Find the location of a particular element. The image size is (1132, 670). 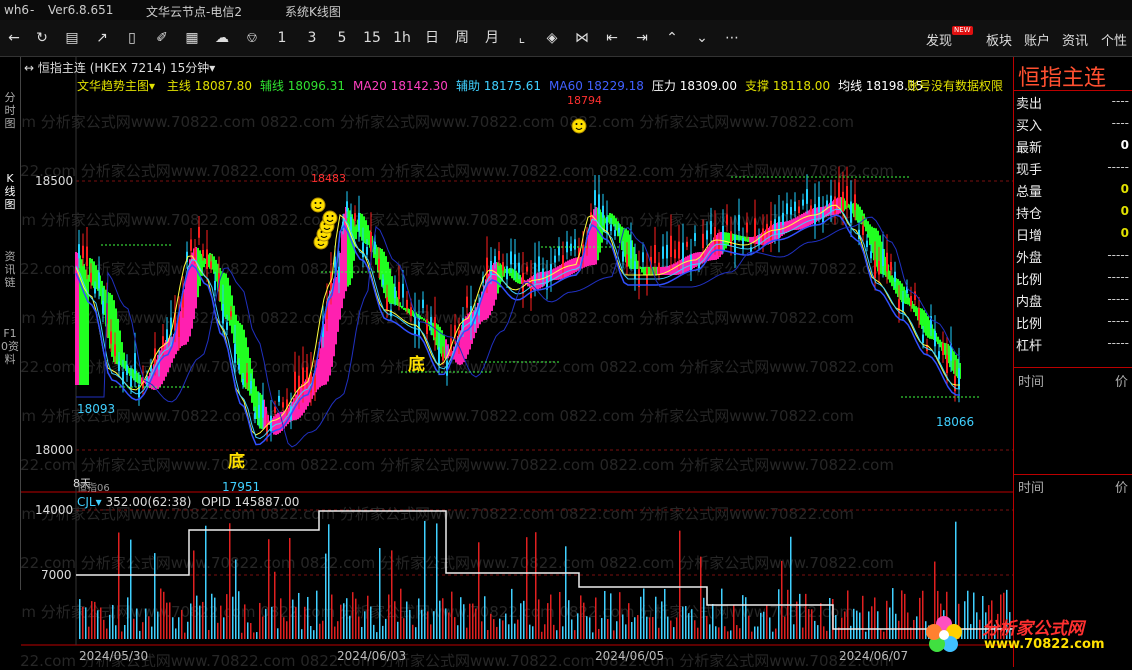

refresh-icon: ↻ is located at coordinates (42, 38).